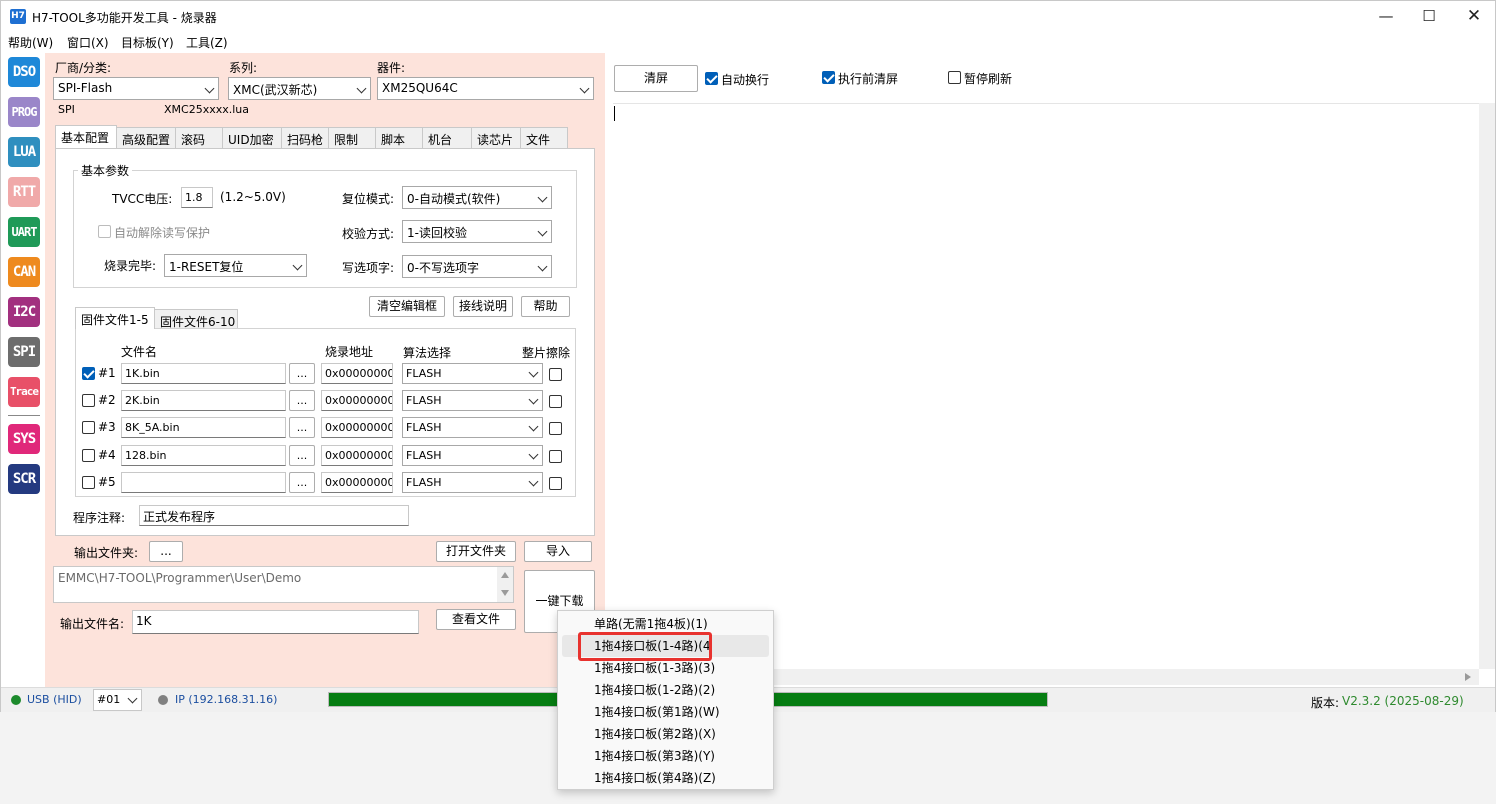  Describe the element at coordinates (483, 306) in the screenshot. I see `wiring-help-button: 接线说明` at that location.